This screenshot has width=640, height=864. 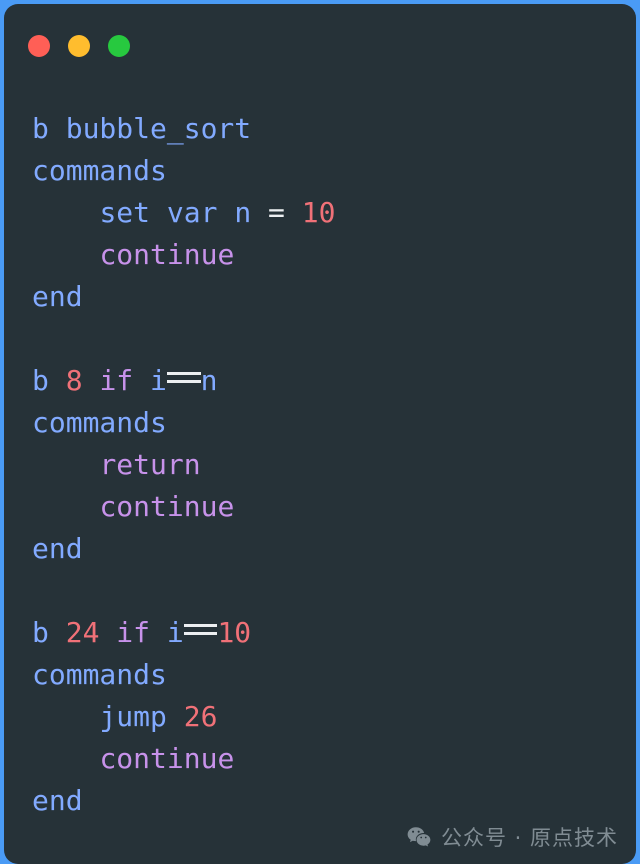 What do you see at coordinates (150, 464) in the screenshot?
I see `code-token-keyword: return` at bounding box center [150, 464].